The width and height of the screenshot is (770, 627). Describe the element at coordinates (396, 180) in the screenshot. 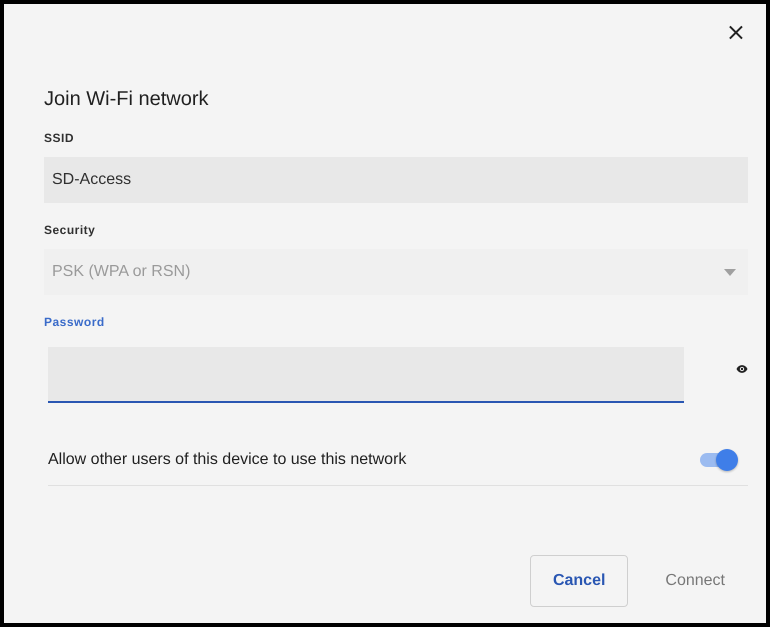

I see `ssid-field: SD-Access` at that location.